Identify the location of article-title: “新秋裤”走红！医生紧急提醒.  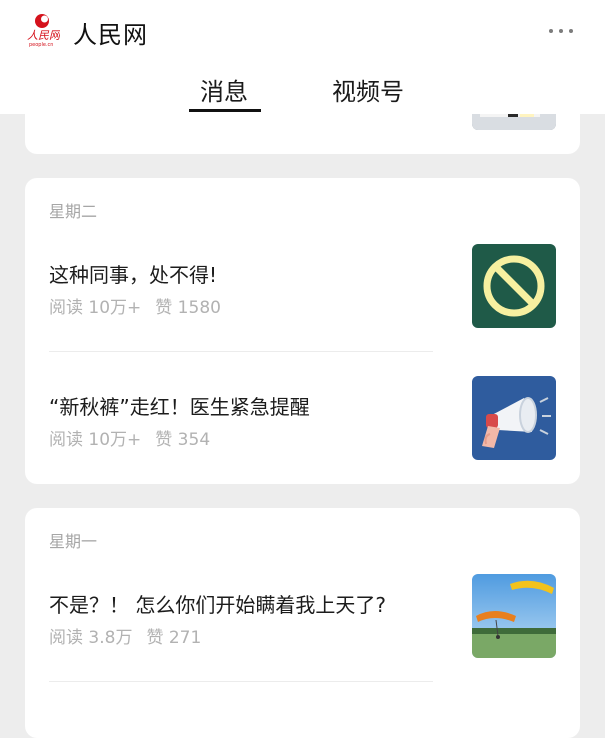
(179, 405).